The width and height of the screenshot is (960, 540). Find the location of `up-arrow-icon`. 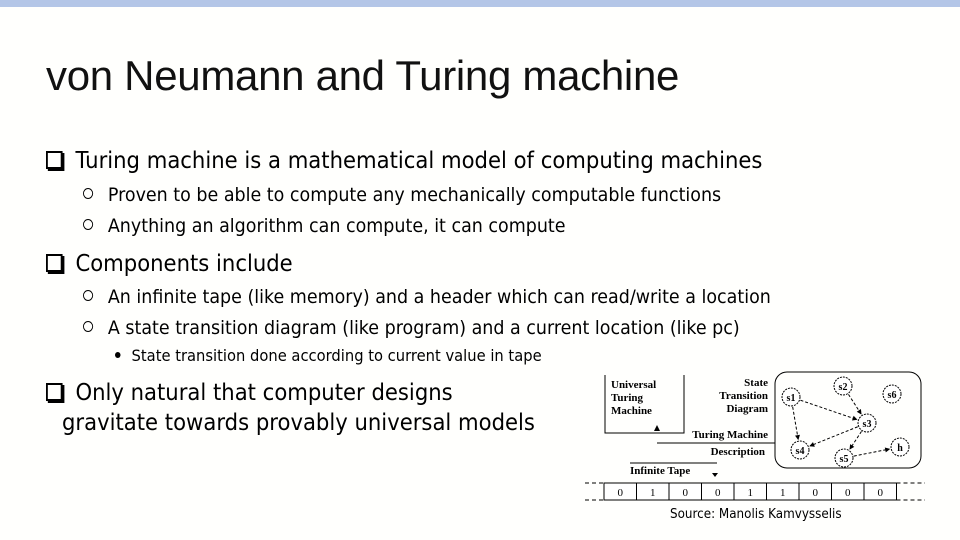

up-arrow-icon is located at coordinates (657, 428).